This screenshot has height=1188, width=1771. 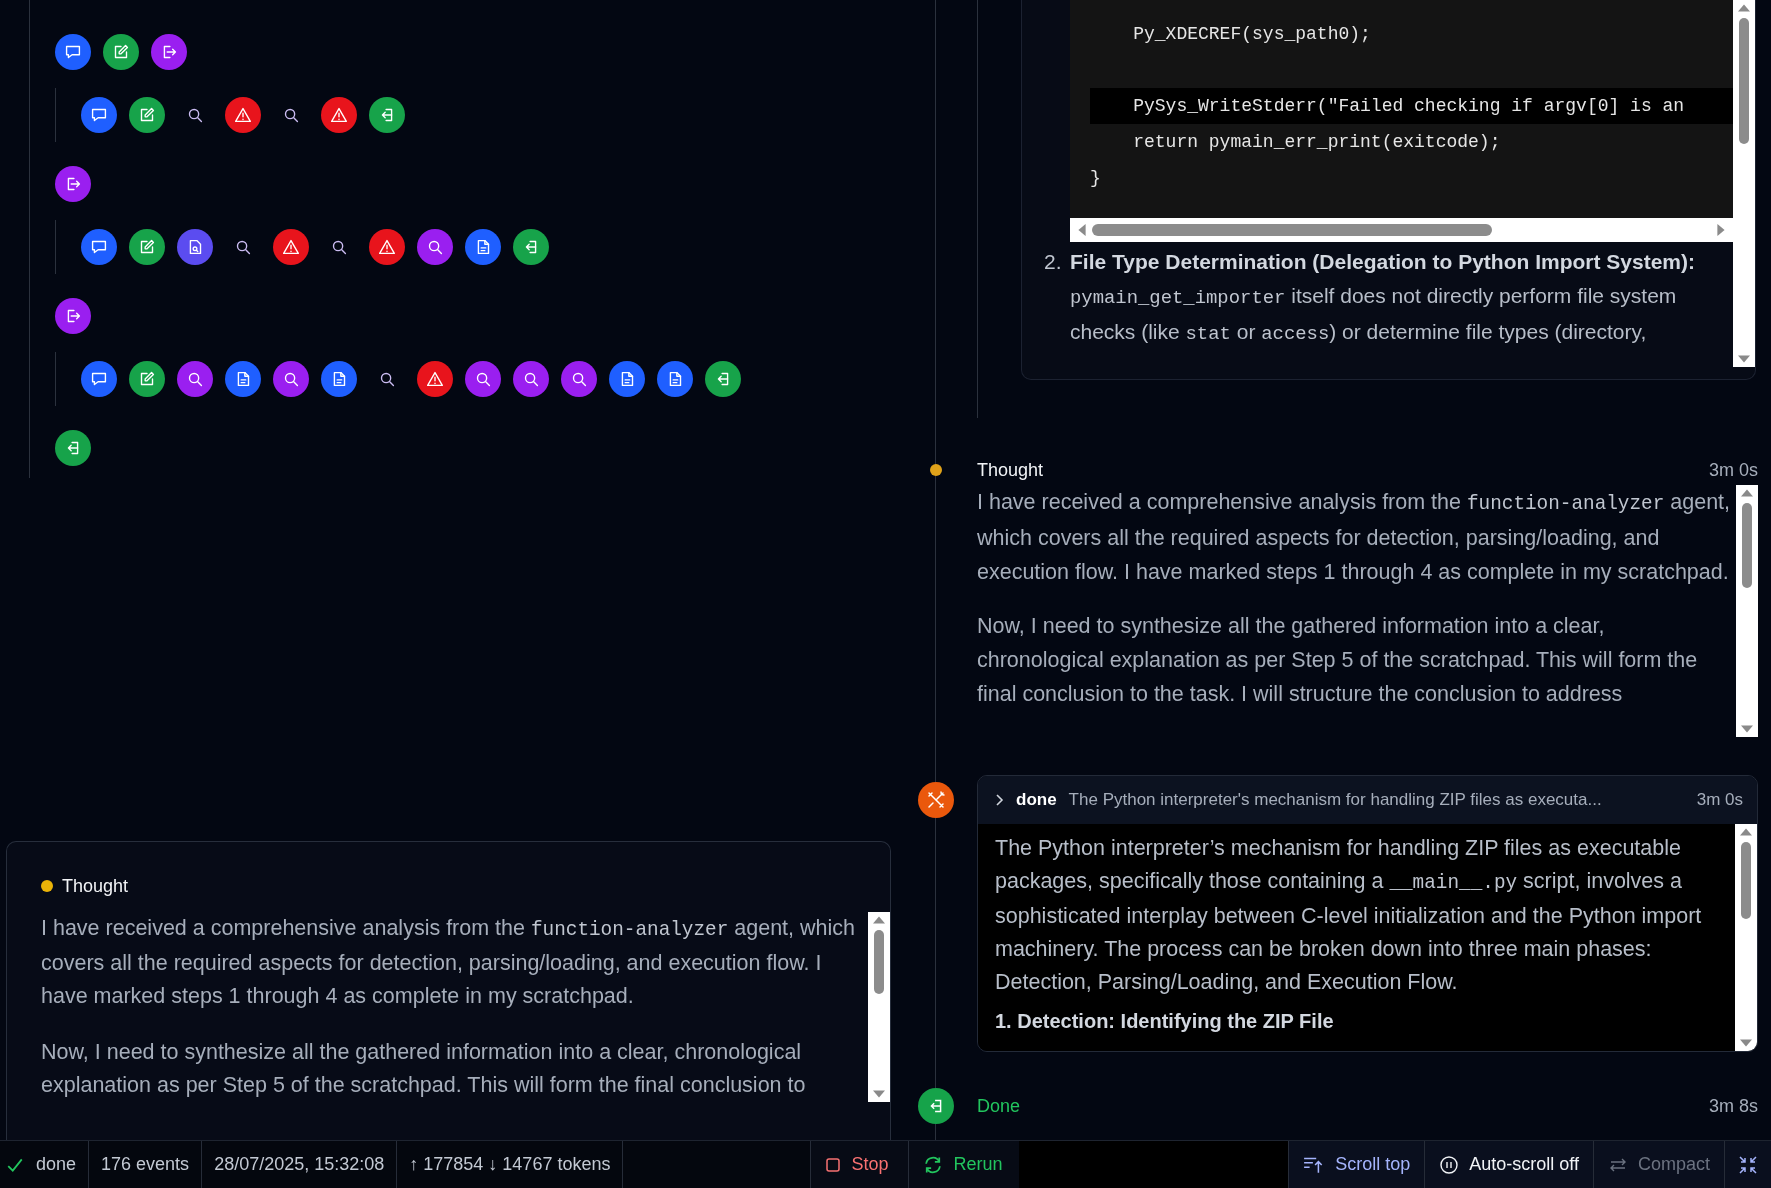 What do you see at coordinates (1053, 262) in the screenshot?
I see `list-number: 2.` at bounding box center [1053, 262].